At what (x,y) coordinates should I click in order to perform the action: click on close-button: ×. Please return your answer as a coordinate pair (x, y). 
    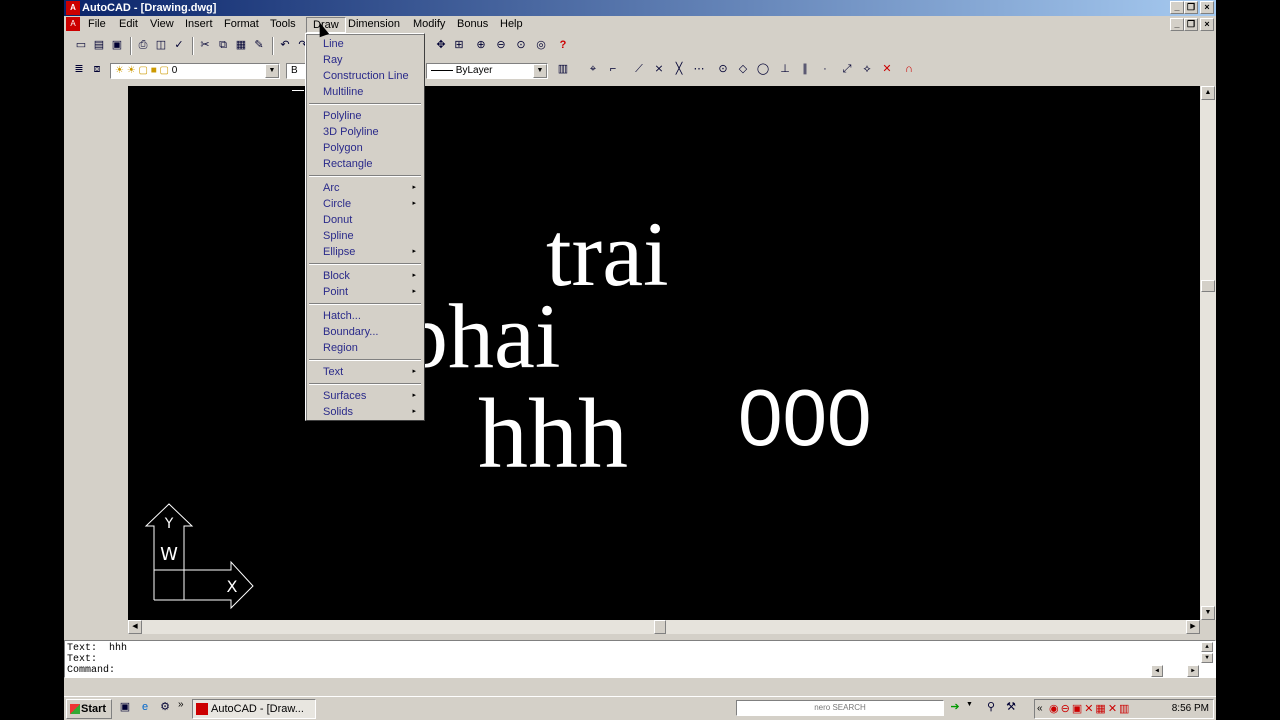
    Looking at the image, I should click on (1207, 7).